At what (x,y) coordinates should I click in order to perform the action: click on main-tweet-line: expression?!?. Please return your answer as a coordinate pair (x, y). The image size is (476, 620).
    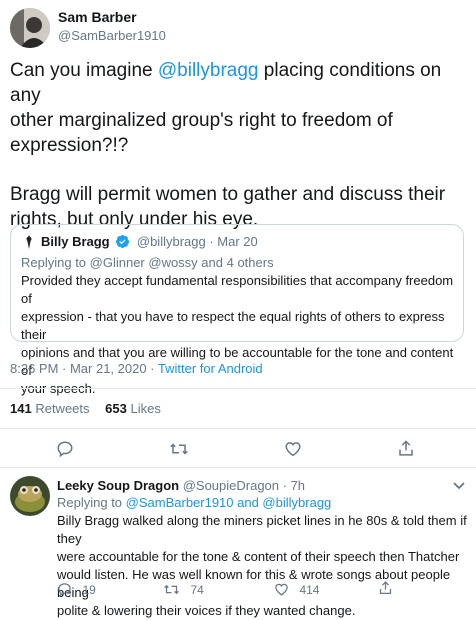
    Looking at the image, I should click on (69, 145).